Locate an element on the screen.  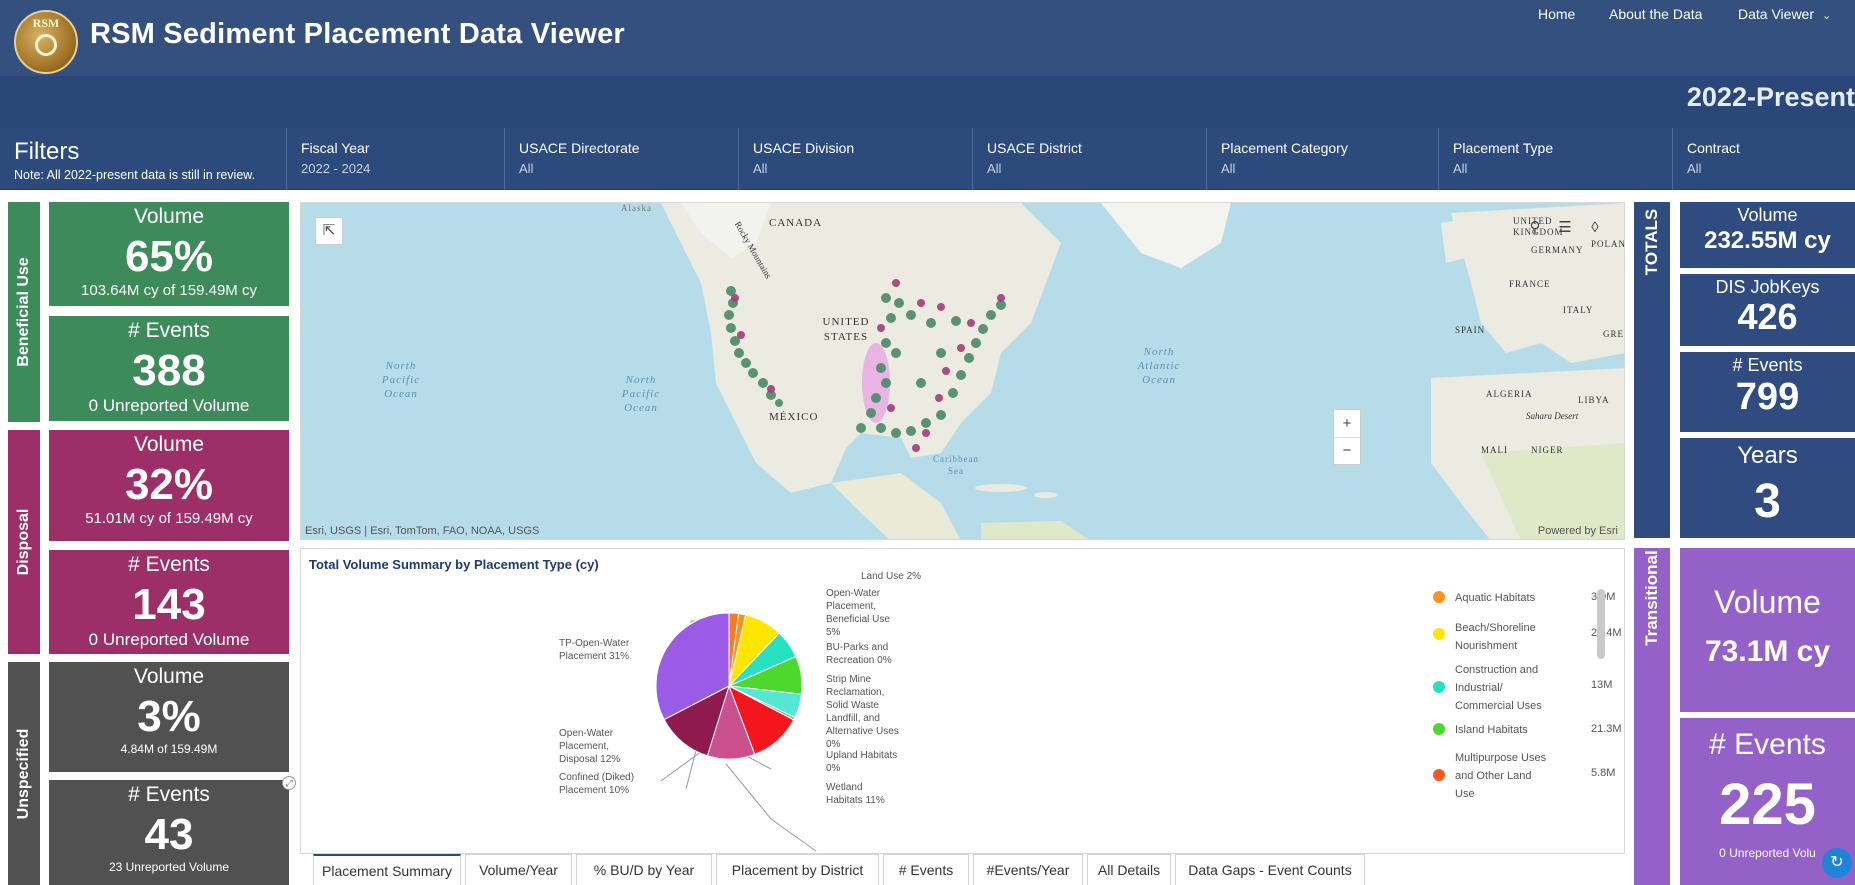
beneficial-volume-card: Volume 65% 103.64M cy of 159.49M cy is located at coordinates (169, 254).